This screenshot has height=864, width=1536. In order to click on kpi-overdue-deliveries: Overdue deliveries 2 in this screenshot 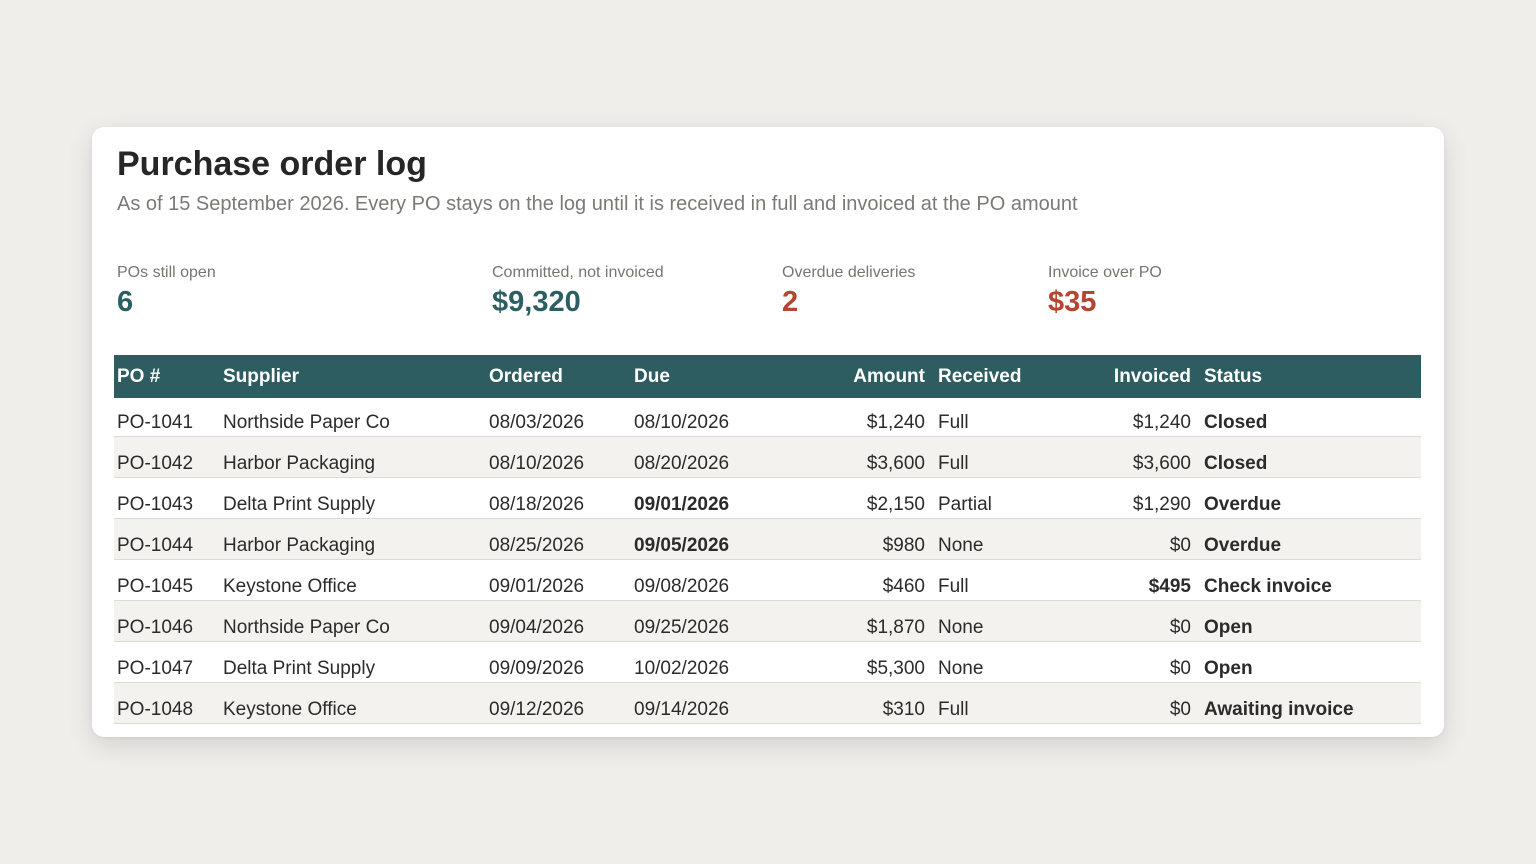, I will do `click(848, 291)`.